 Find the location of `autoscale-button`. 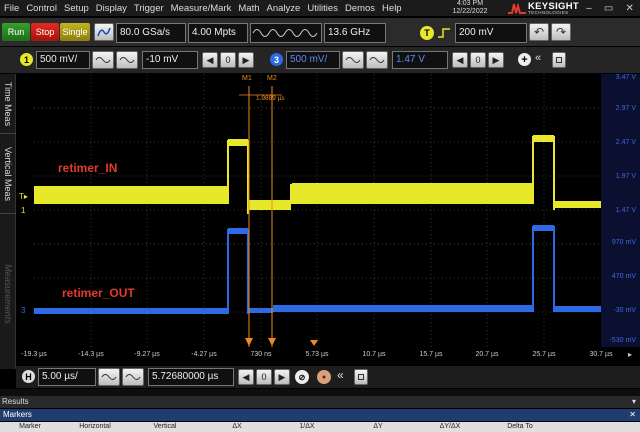

autoscale-button is located at coordinates (104, 32).